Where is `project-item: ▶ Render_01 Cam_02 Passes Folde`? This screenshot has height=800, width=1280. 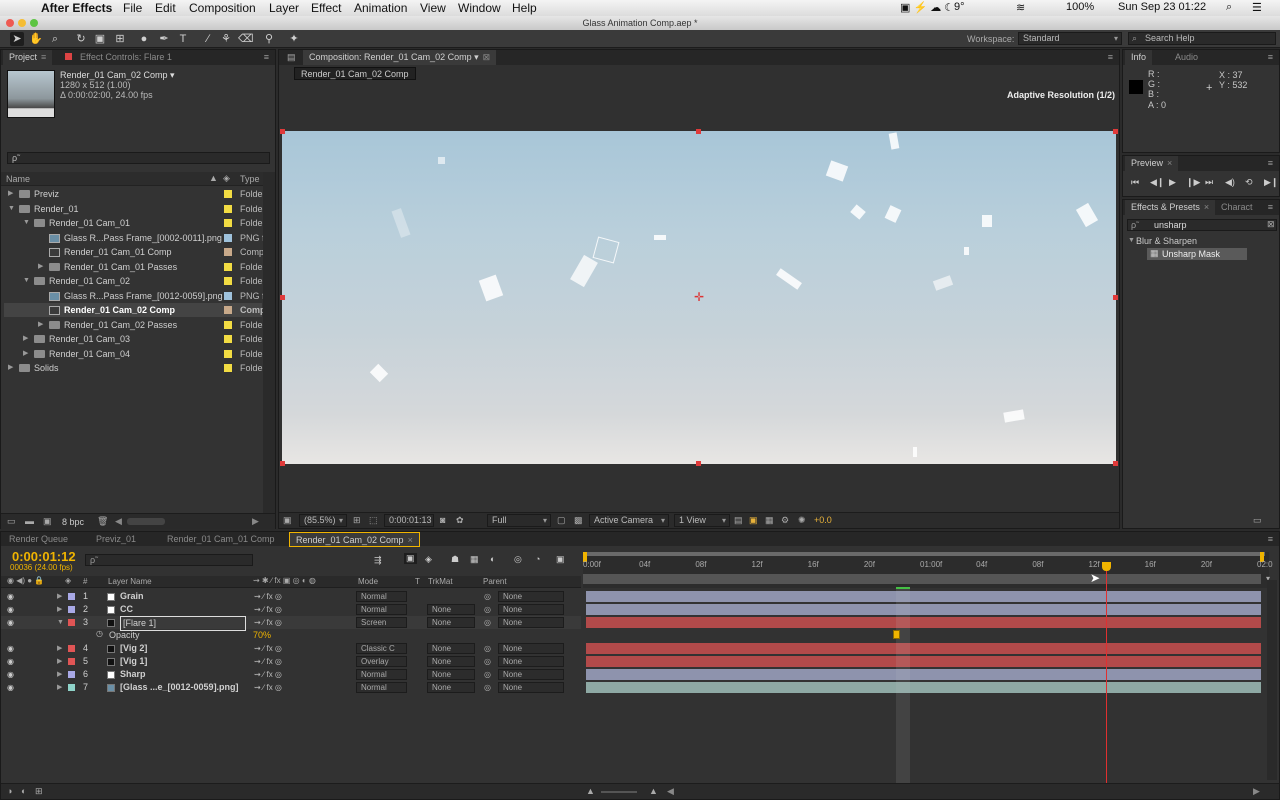 project-item: ▶ Render_01 Cam_02 Passes Folde is located at coordinates (133, 325).